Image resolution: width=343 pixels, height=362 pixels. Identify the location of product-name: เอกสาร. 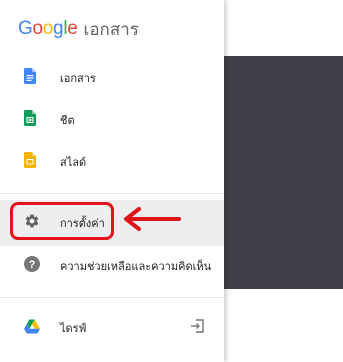
(111, 29).